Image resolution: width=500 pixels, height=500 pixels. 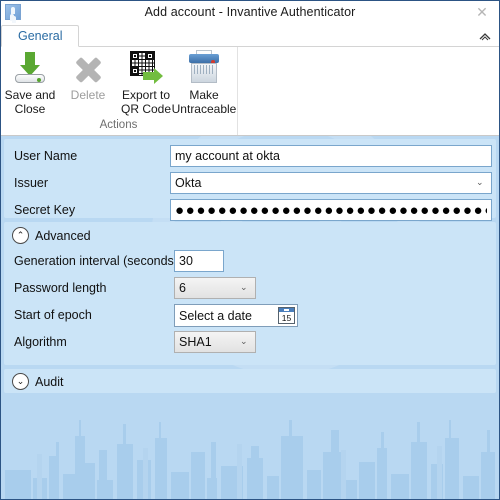 I want to click on secret-key-label: Secret Key, so click(x=45, y=210).